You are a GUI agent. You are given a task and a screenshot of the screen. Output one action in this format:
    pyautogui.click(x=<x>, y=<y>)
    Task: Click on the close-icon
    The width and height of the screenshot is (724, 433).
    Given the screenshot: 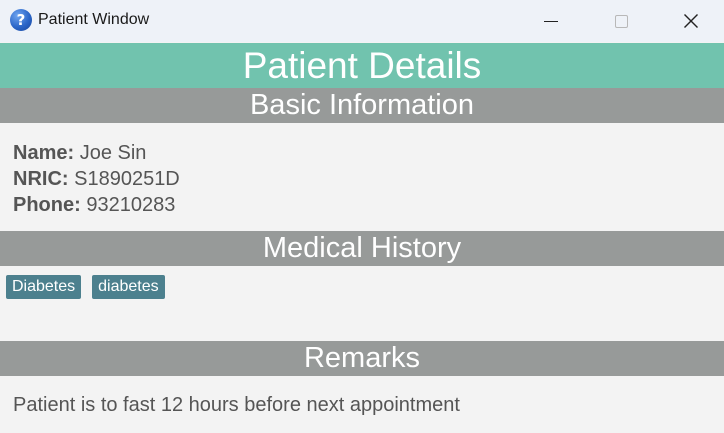 What is the action you would take?
    pyautogui.click(x=691, y=21)
    